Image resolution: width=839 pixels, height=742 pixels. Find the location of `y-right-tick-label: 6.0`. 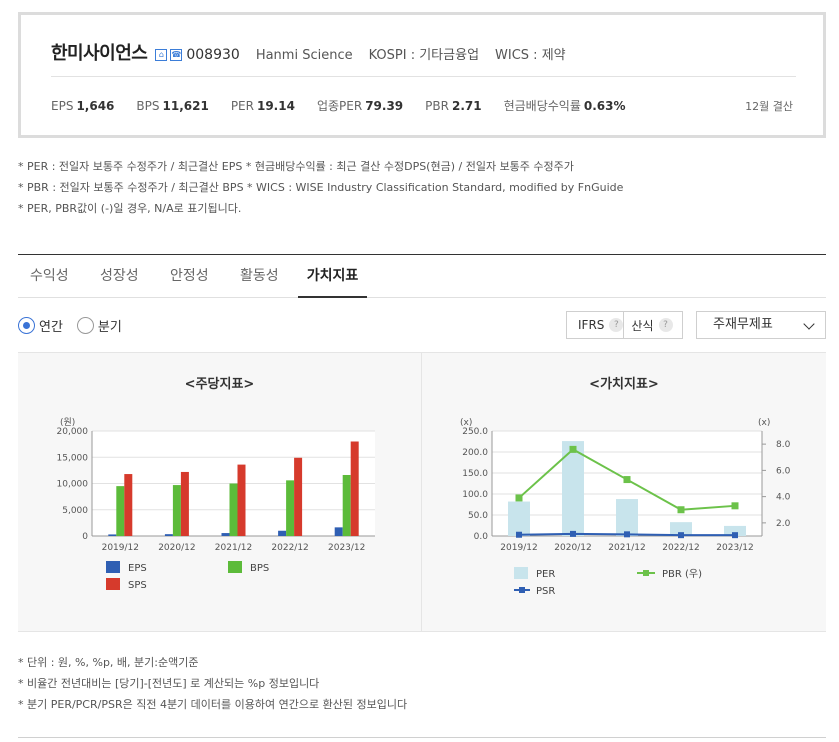

y-right-tick-label: 6.0 is located at coordinates (783, 471).